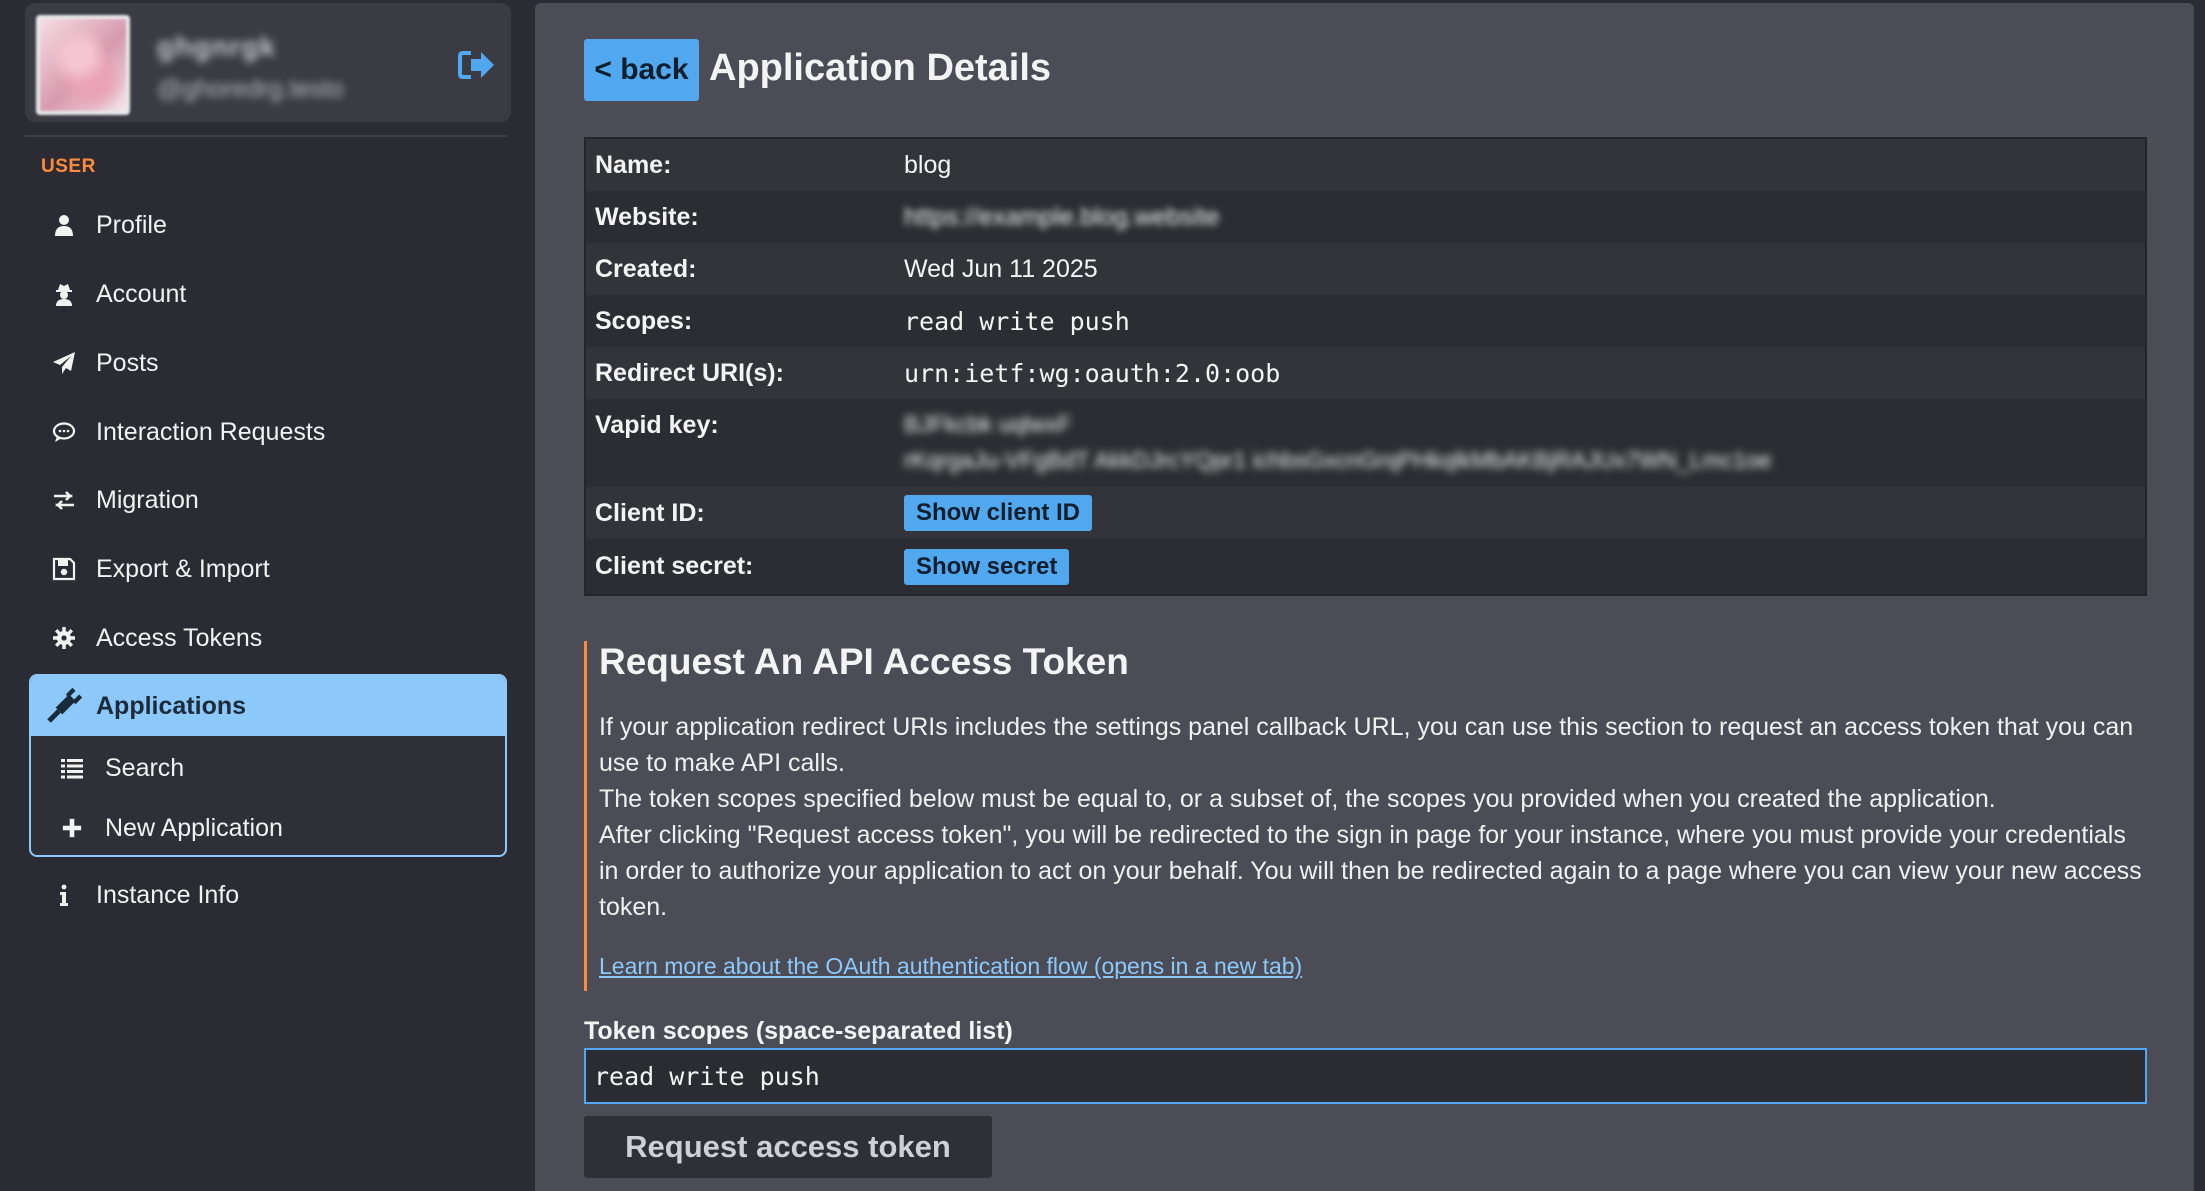  I want to click on section-title: Request An API Access Token, so click(864, 661).